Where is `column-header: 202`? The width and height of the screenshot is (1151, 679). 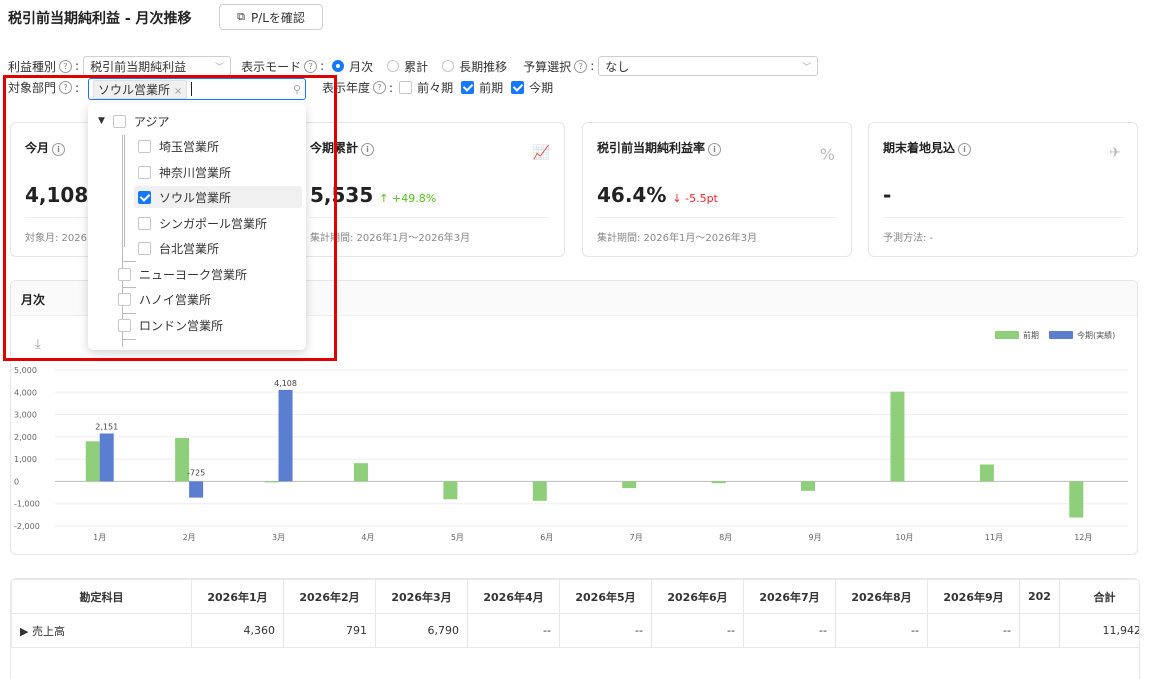 column-header: 202 is located at coordinates (1039, 596).